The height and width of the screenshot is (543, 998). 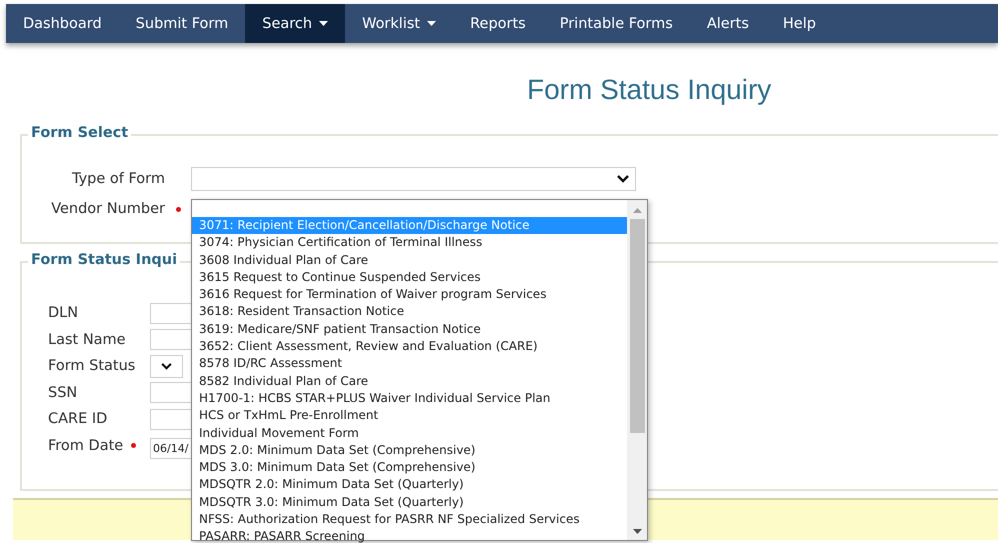 What do you see at coordinates (78, 419) in the screenshot?
I see `field-label: CARE ID` at bounding box center [78, 419].